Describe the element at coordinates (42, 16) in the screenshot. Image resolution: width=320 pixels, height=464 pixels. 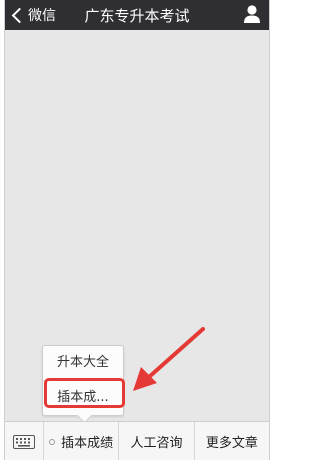
I see `back-label: 微信` at that location.